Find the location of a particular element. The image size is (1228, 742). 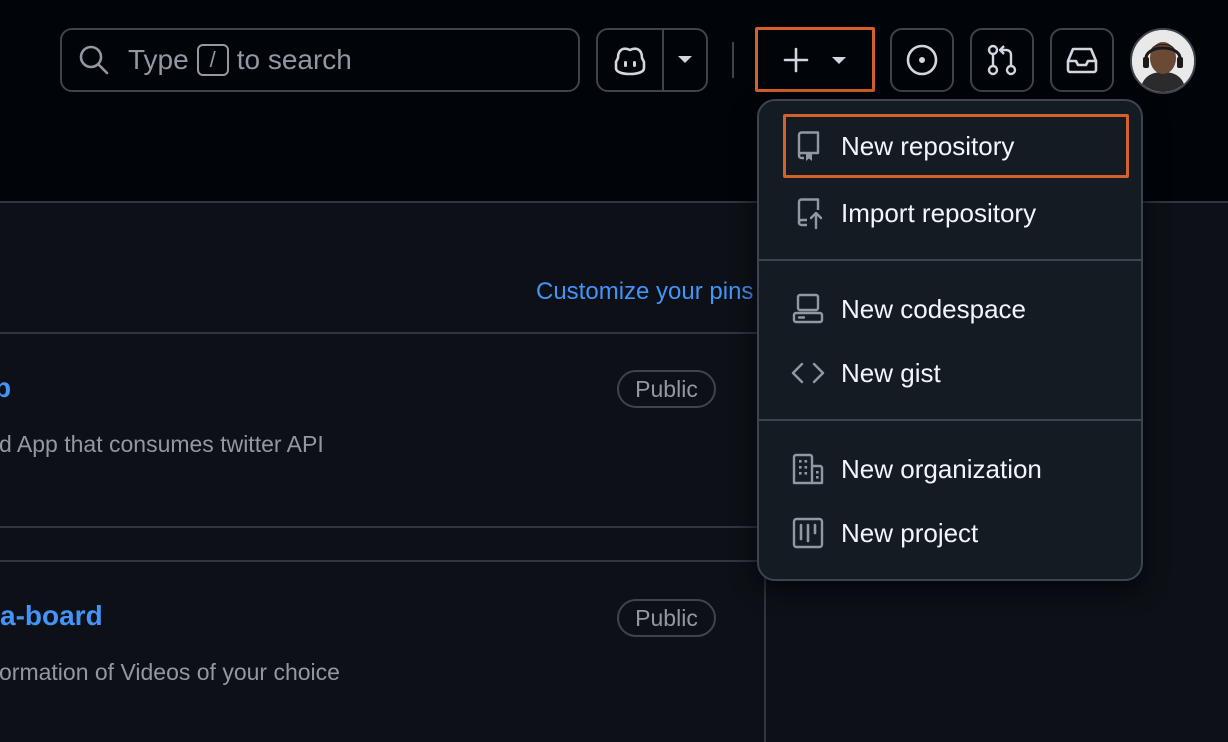

codespaces-icon is located at coordinates (808, 308).